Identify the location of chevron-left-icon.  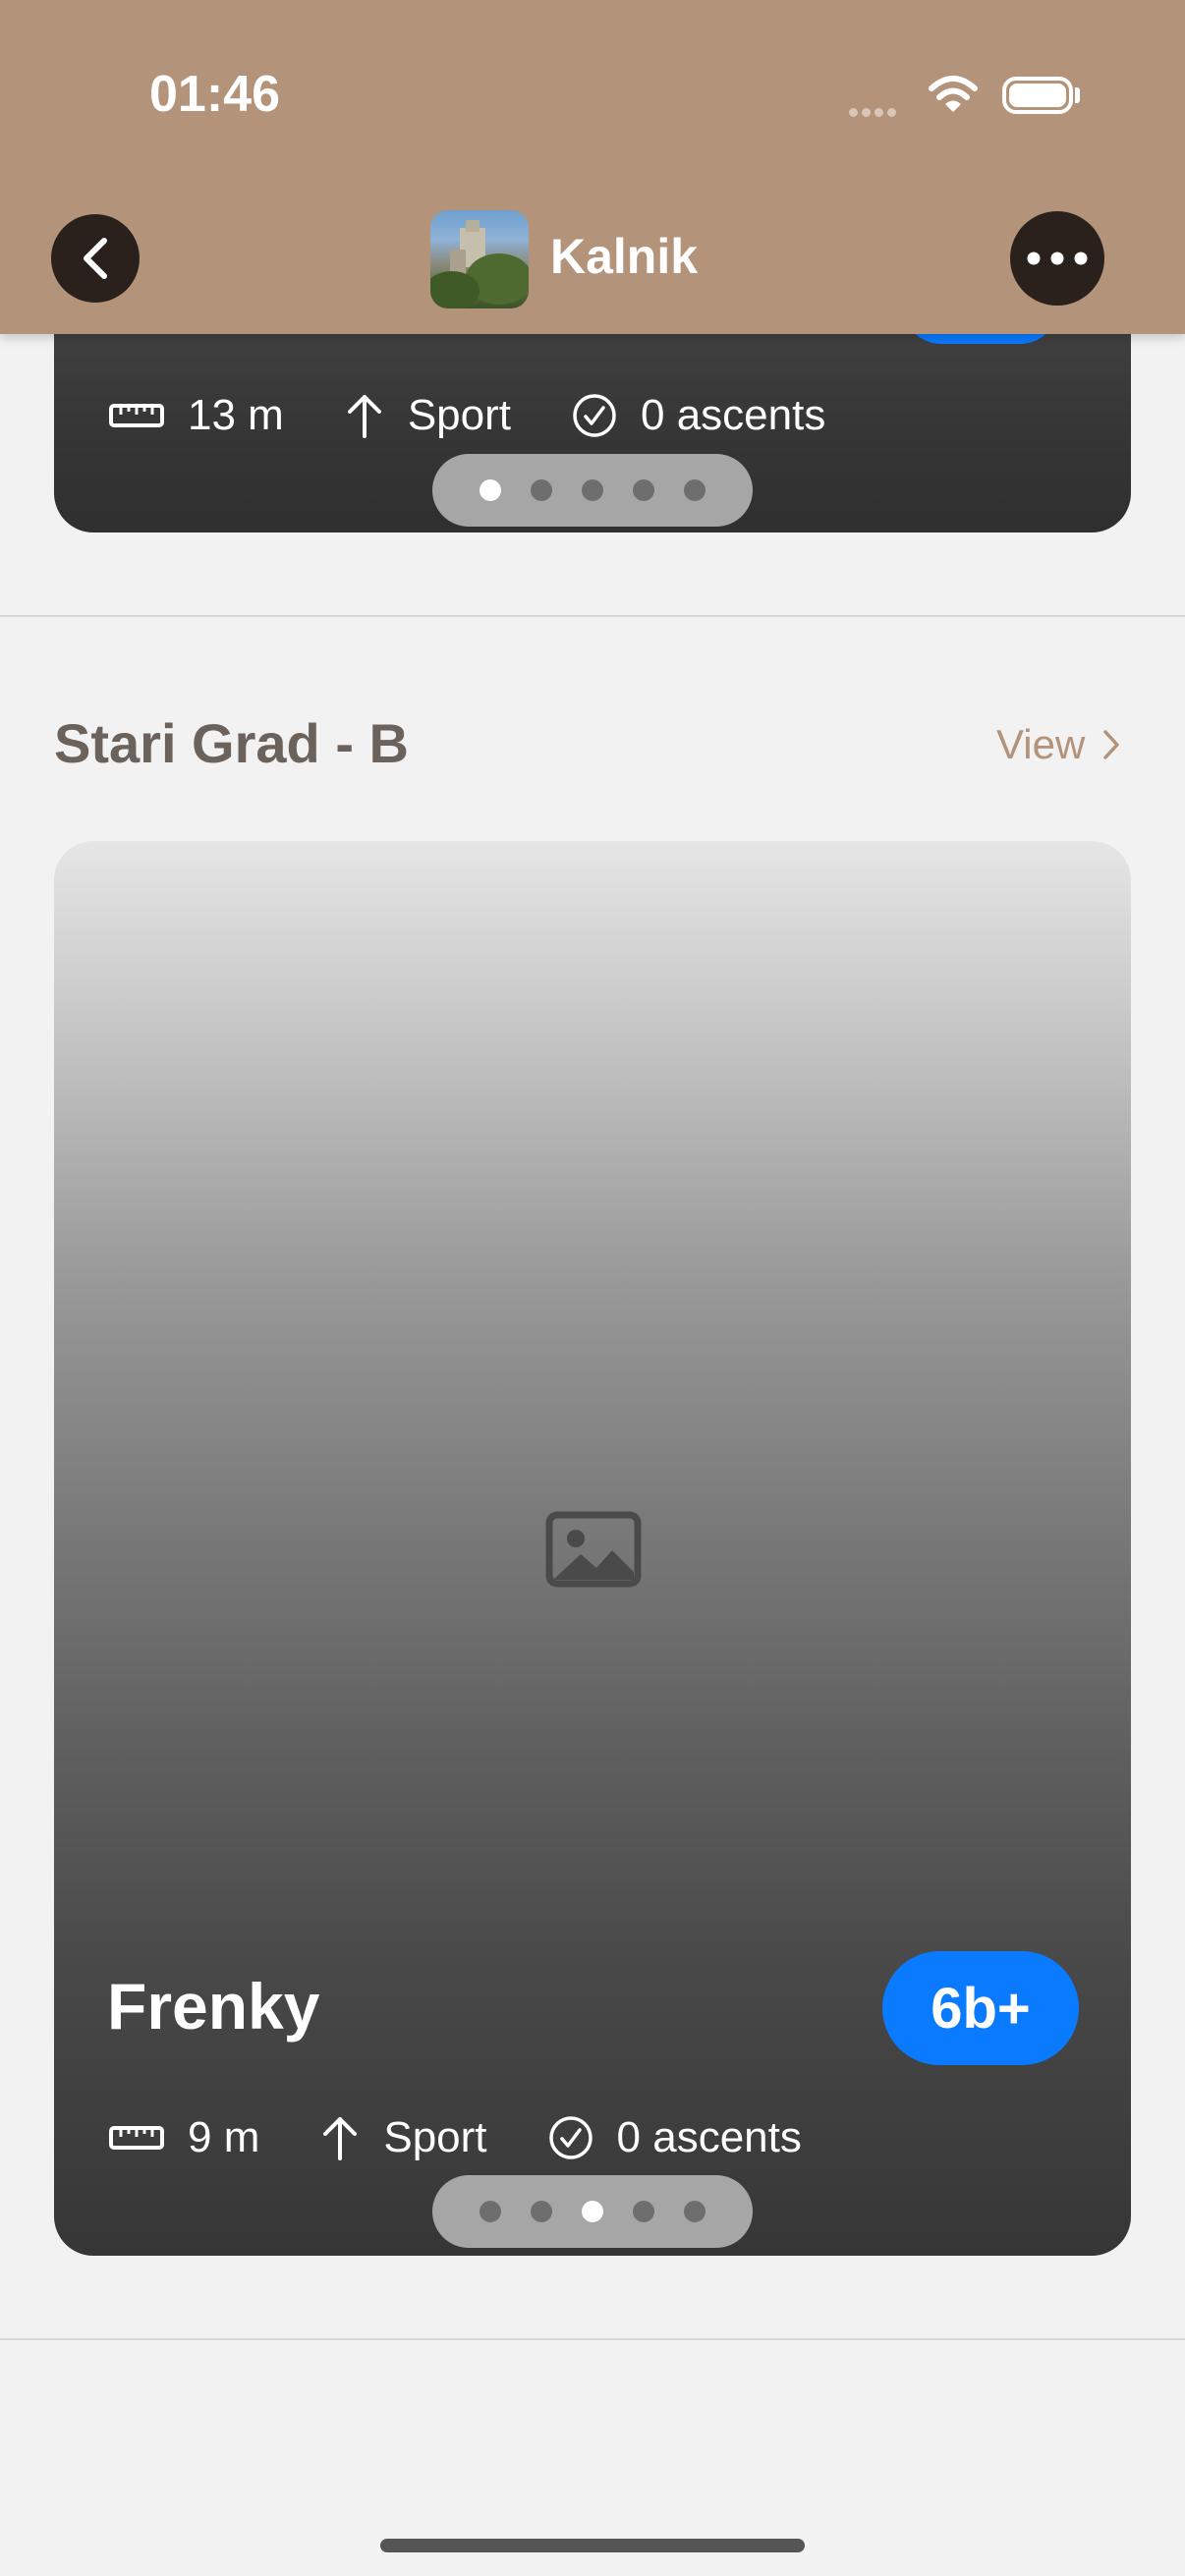
(96, 258).